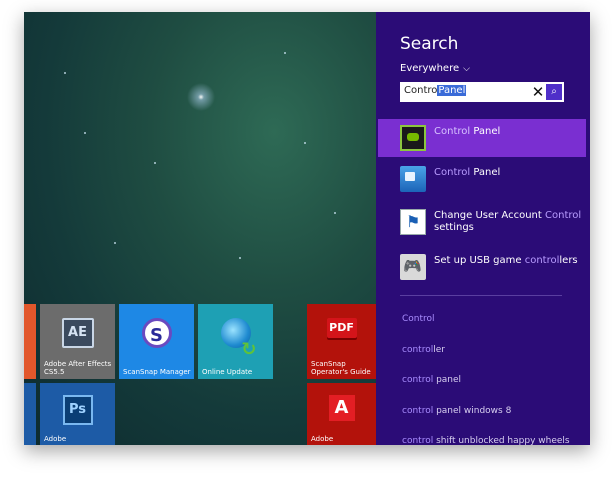 The width and height of the screenshot is (614, 482). I want to click on after-effects-icon: AE, so click(77, 333).